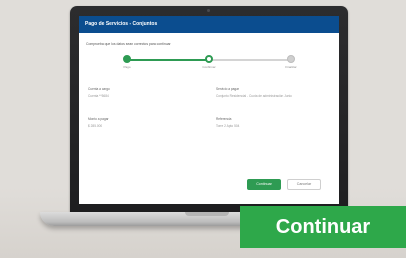 This screenshot has width=406, height=258. I want to click on screen-cancel-button: Cancelar, so click(304, 184).